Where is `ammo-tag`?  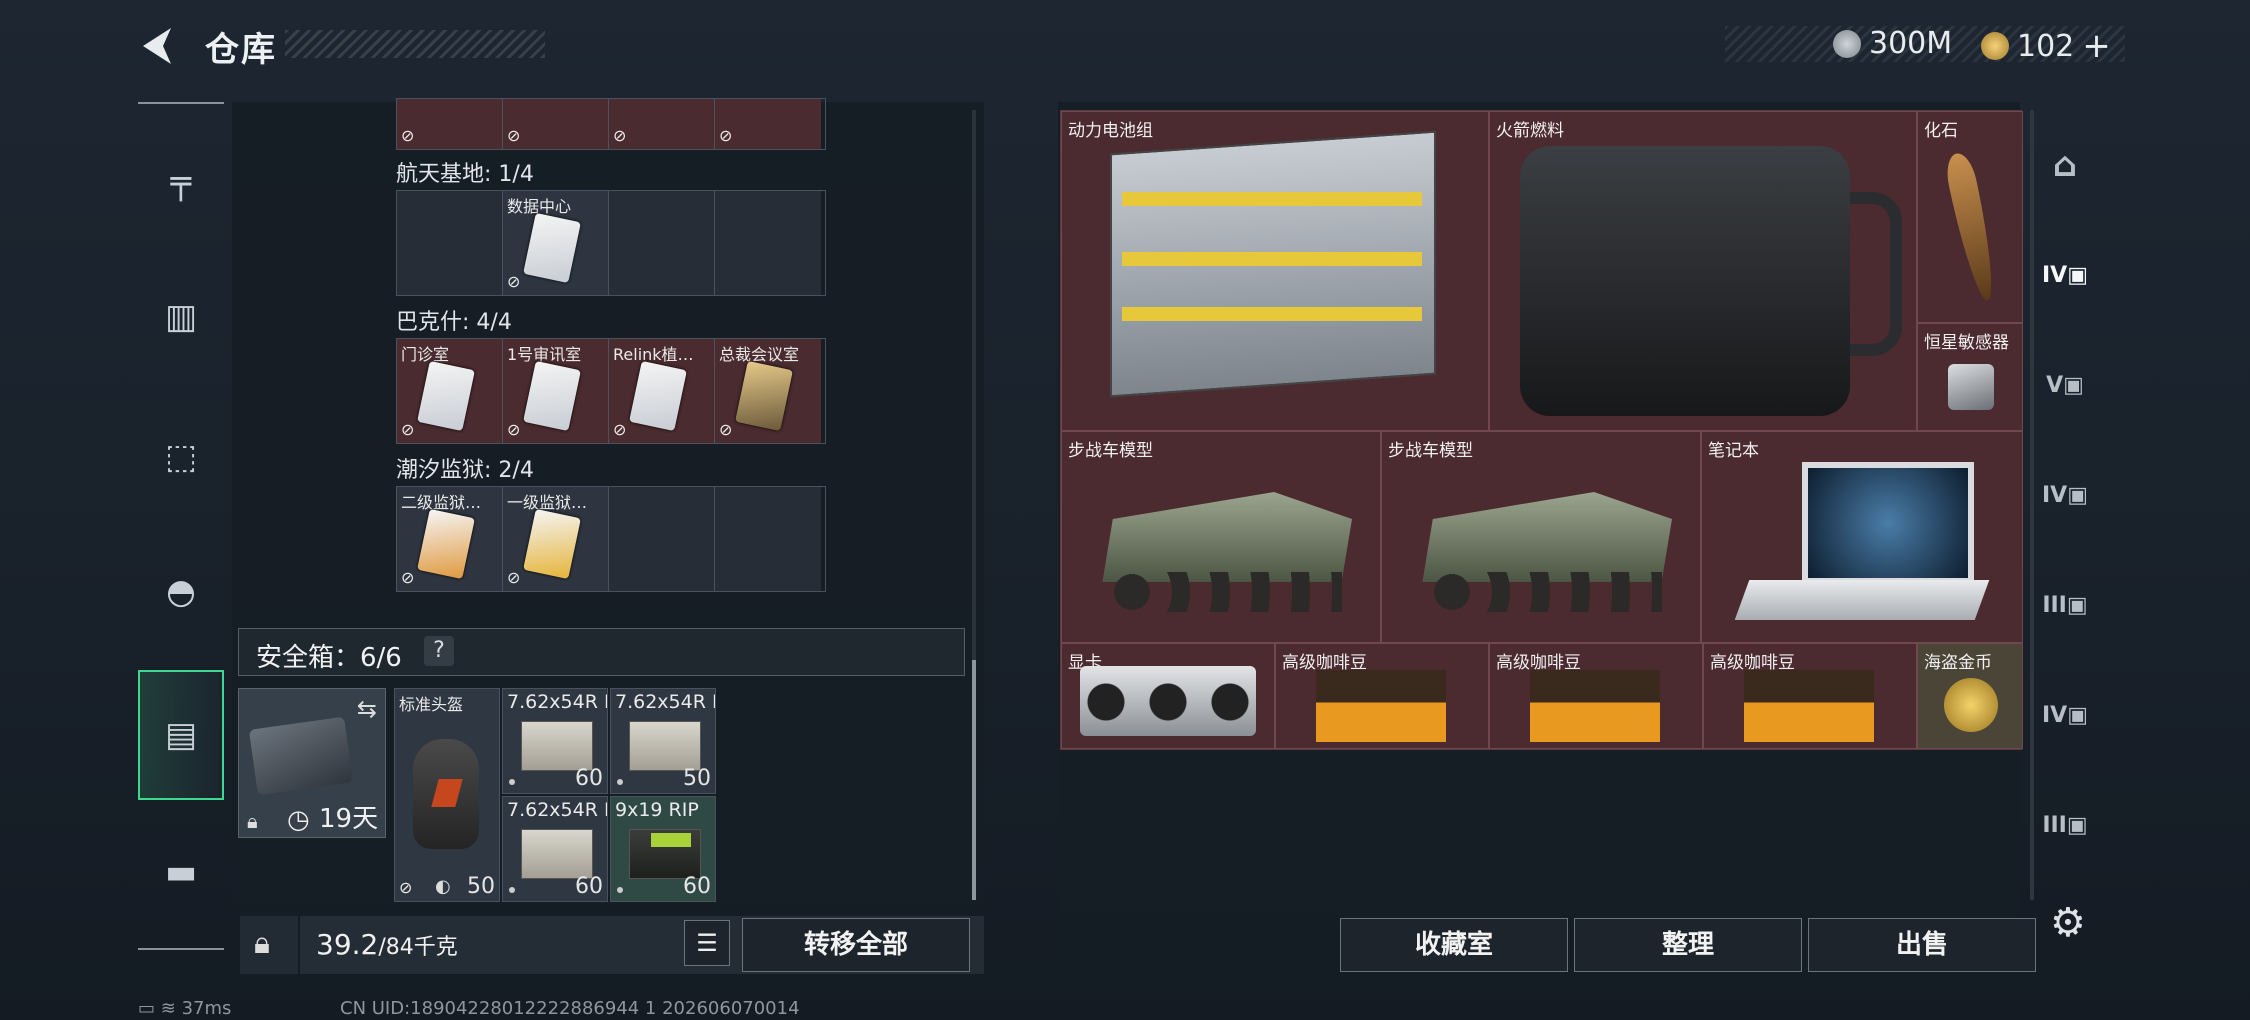
ammo-tag is located at coordinates (671, 840).